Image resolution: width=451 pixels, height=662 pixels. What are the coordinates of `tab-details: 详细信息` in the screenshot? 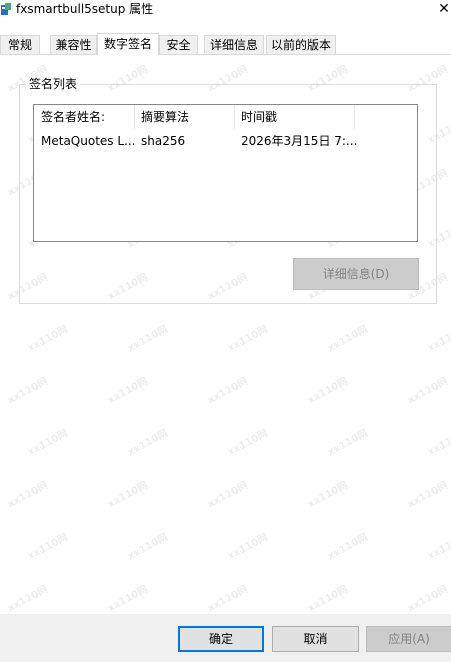 It's located at (234, 44).